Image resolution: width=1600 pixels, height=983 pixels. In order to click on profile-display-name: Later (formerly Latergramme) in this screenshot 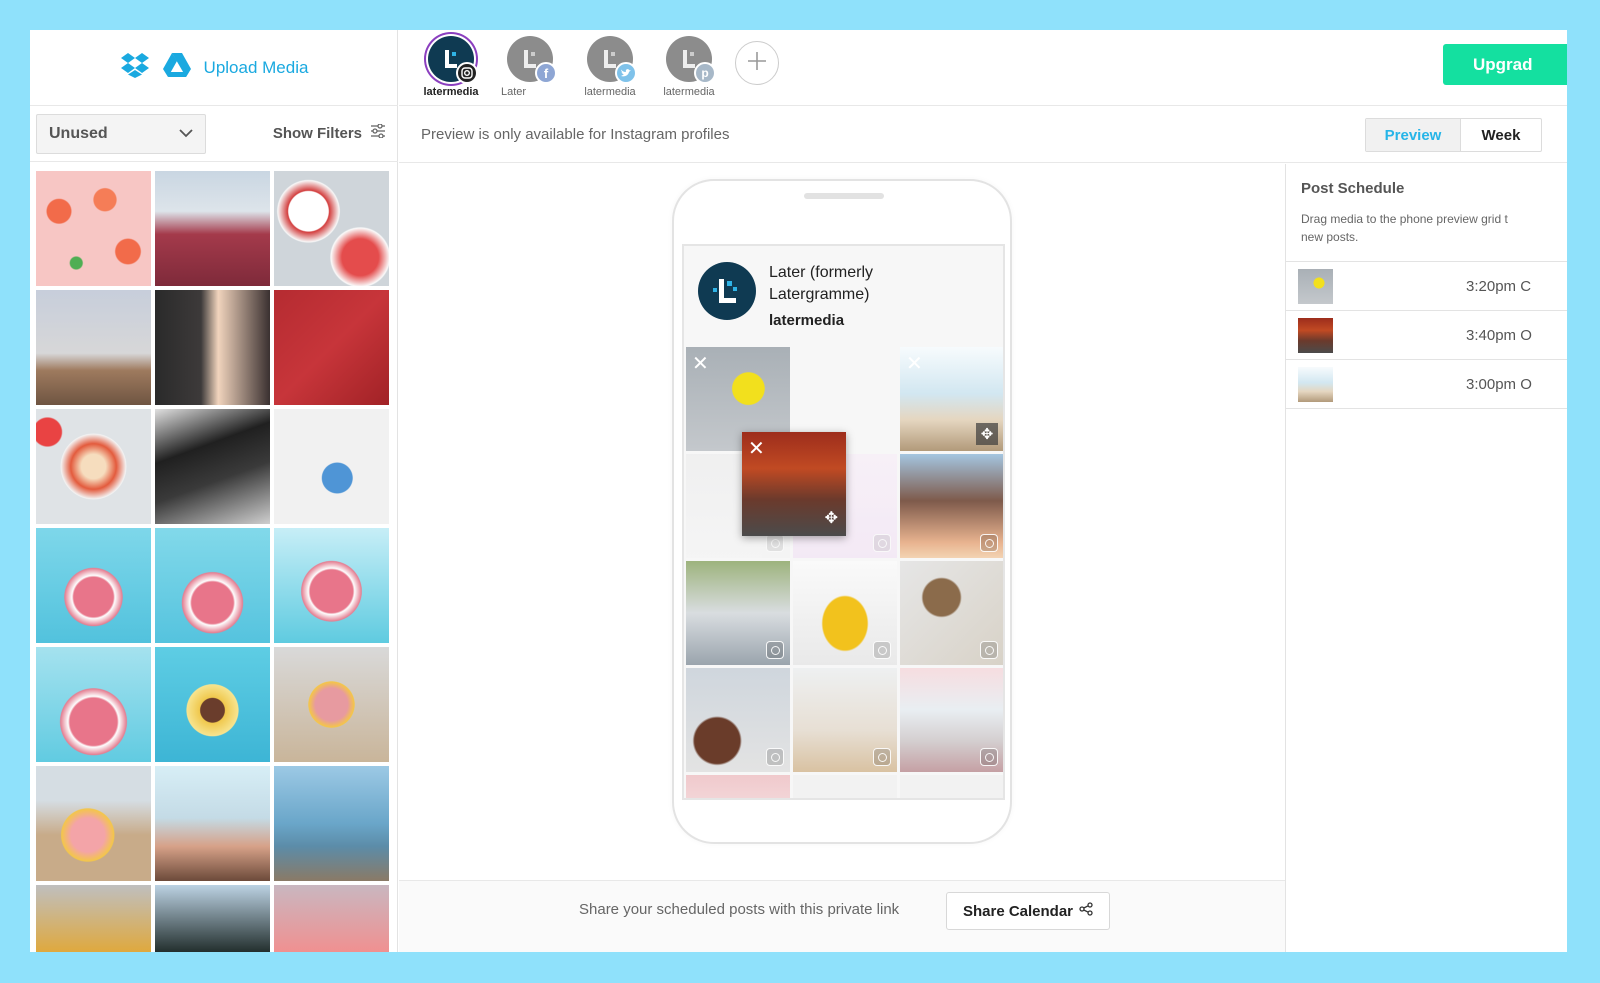, I will do `click(821, 283)`.